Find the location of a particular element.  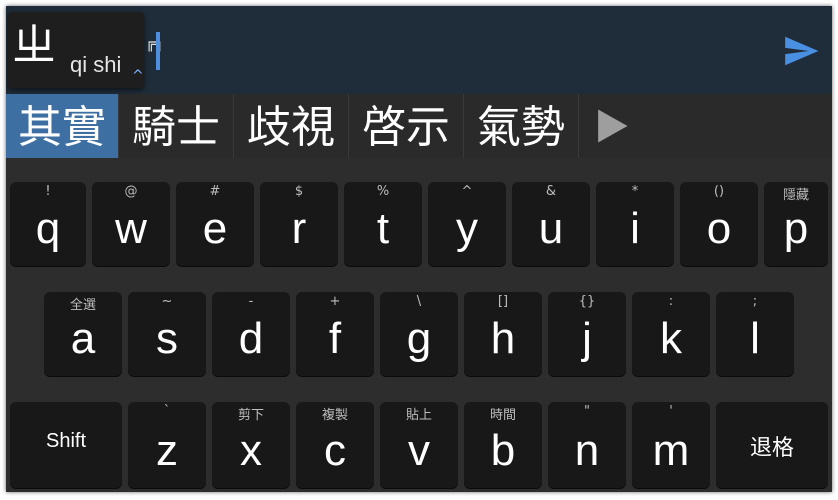

key-label: t is located at coordinates (383, 228).